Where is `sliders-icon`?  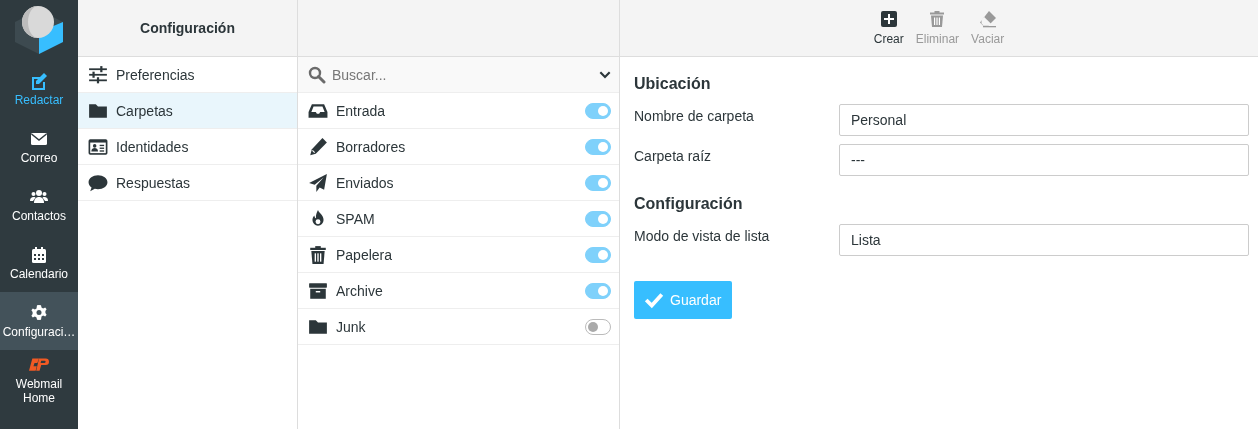 sliders-icon is located at coordinates (98, 74).